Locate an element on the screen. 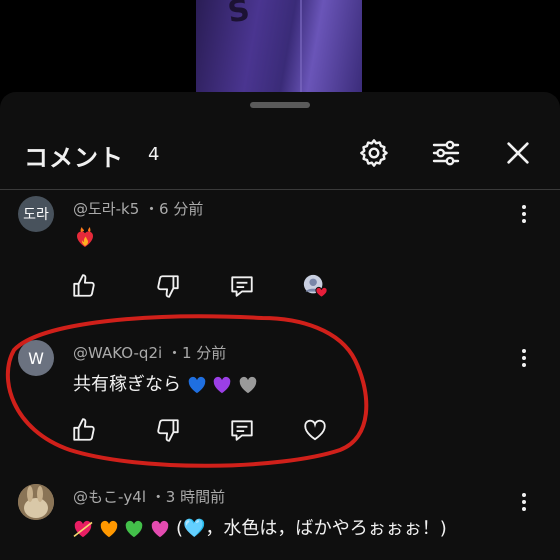 This screenshot has width=560, height=560. comment-author: @もこ-y4l is located at coordinates (109, 497).